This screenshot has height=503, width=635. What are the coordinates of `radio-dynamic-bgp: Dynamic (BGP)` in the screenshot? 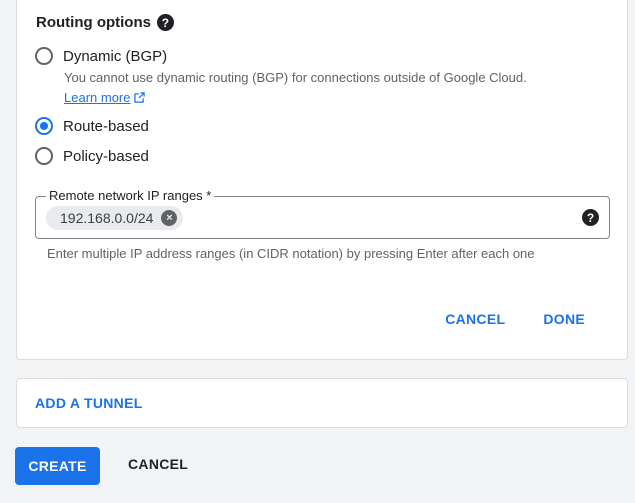 It's located at (101, 56).